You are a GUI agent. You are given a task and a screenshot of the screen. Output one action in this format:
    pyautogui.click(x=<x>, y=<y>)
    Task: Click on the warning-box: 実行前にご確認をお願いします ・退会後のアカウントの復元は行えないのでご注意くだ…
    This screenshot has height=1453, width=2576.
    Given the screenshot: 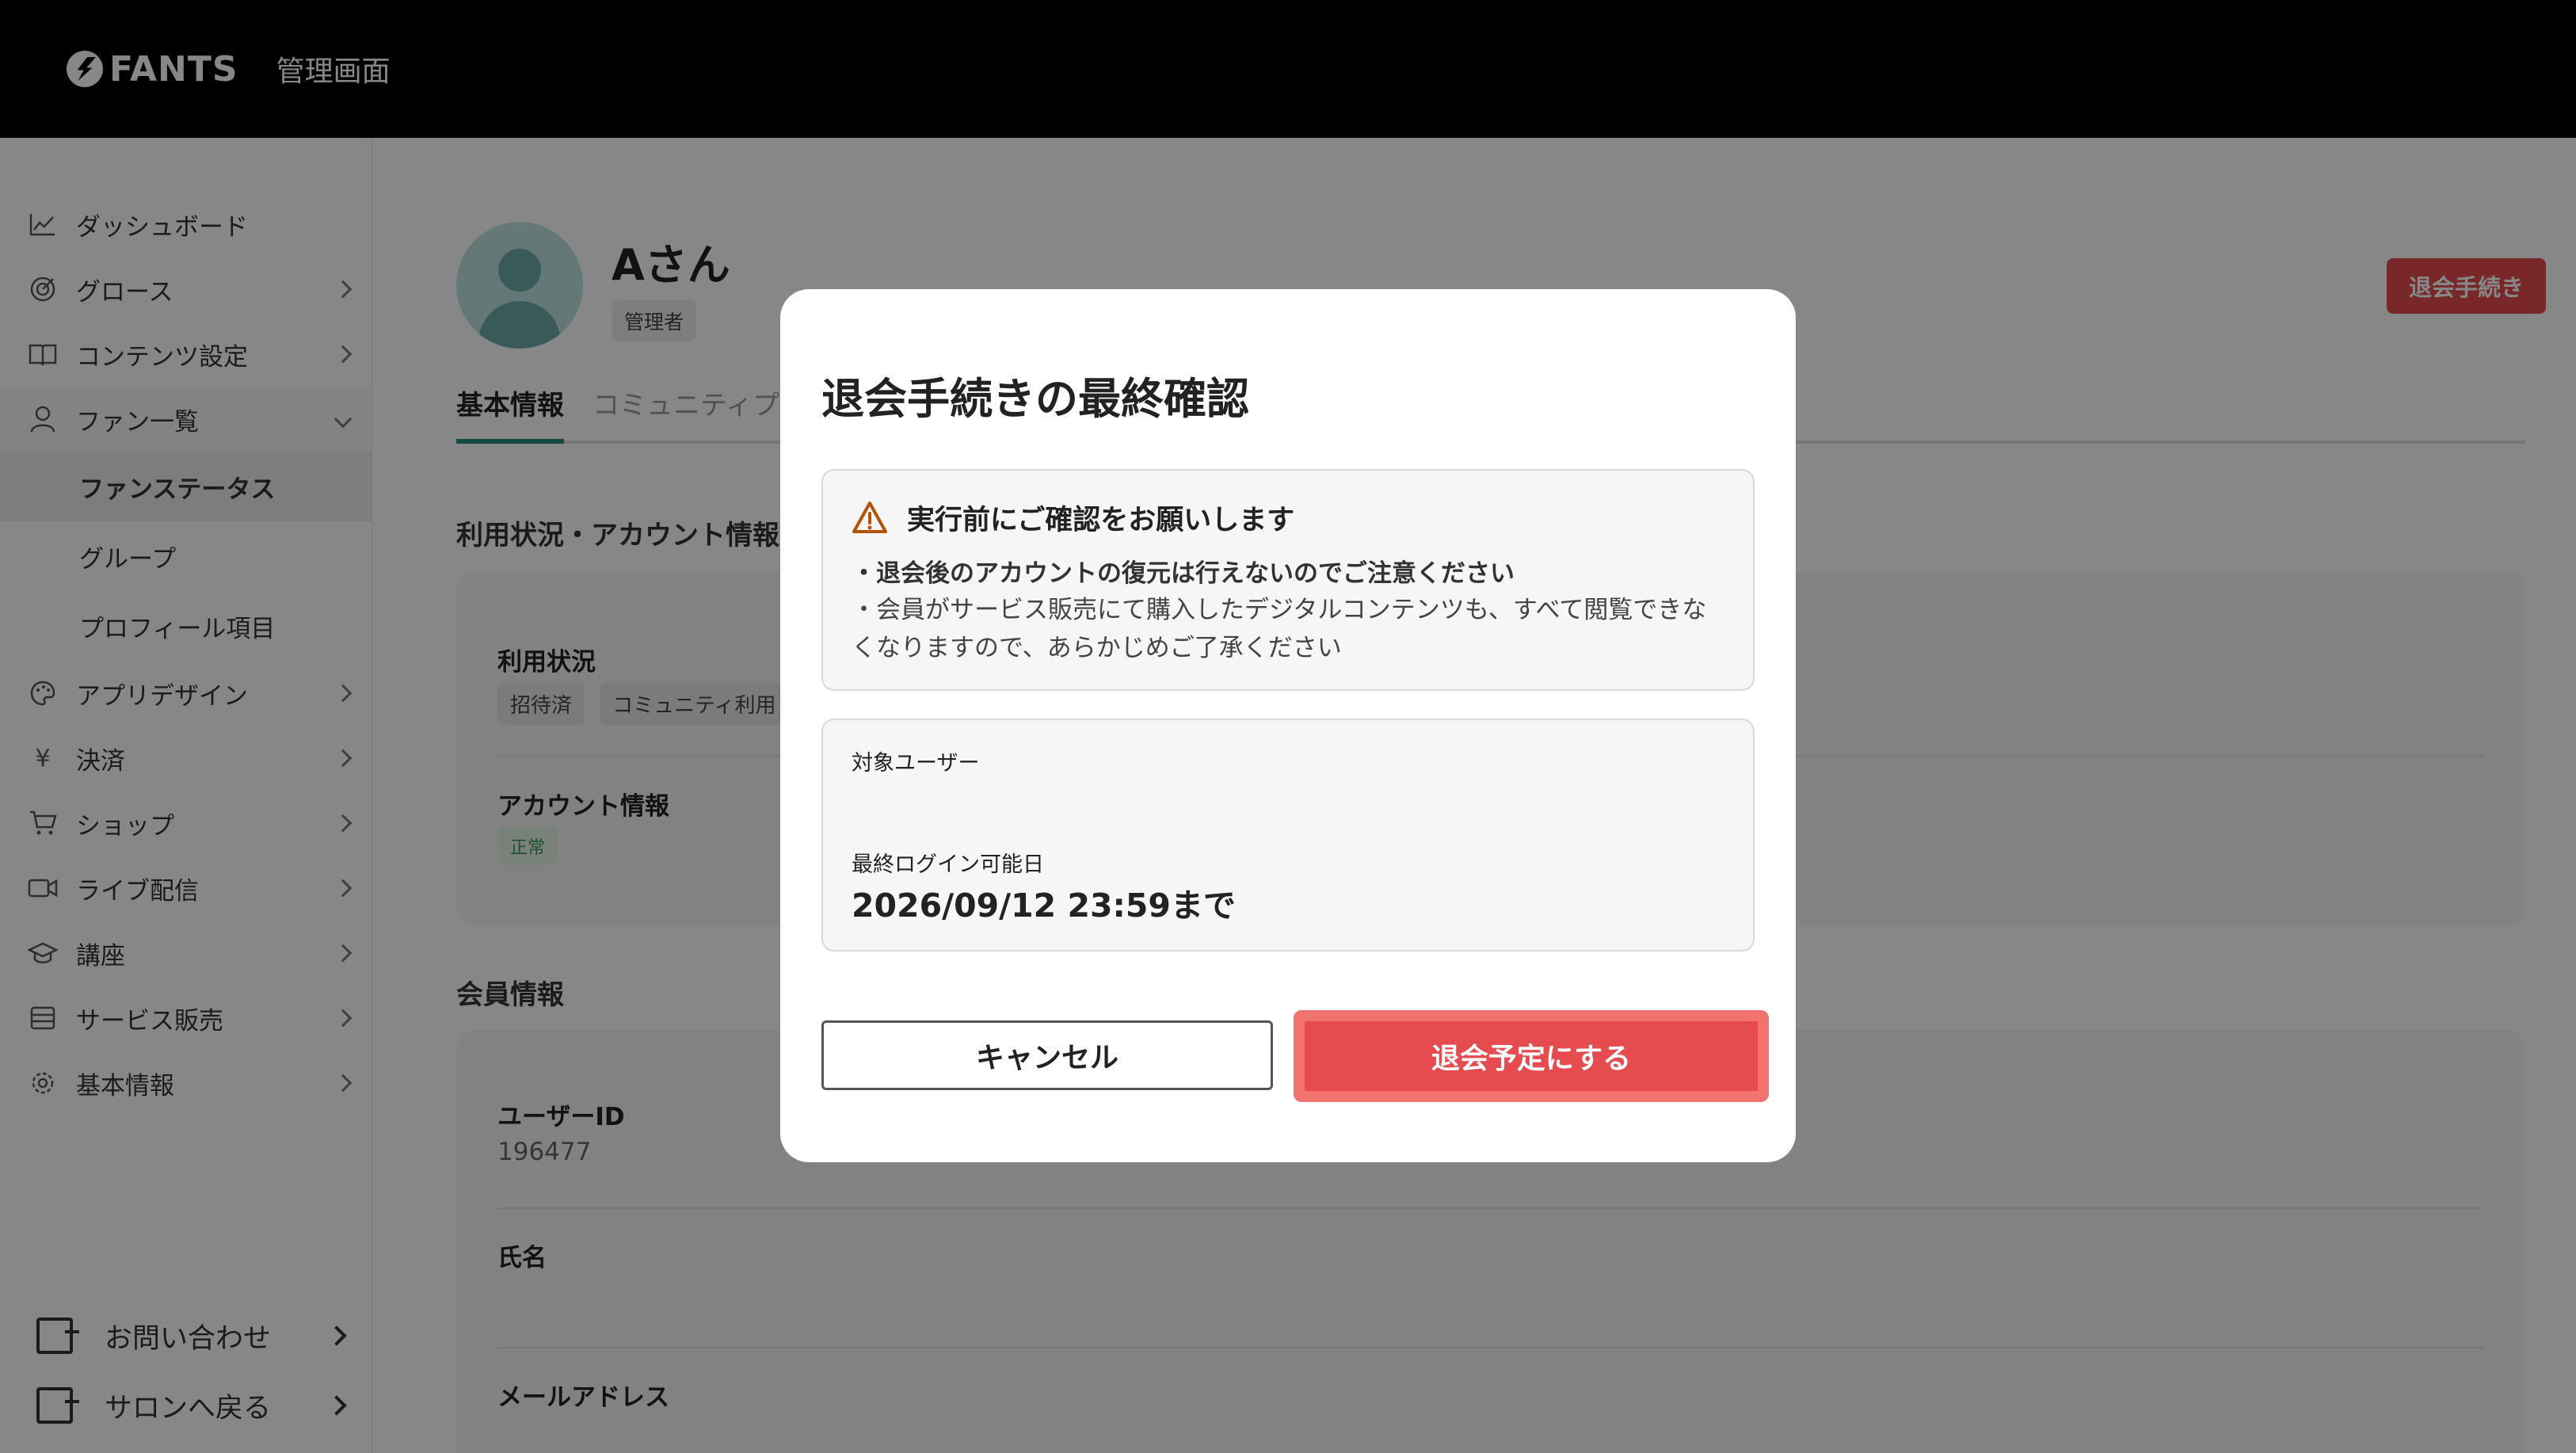 What is the action you would take?
    pyautogui.click(x=1288, y=580)
    